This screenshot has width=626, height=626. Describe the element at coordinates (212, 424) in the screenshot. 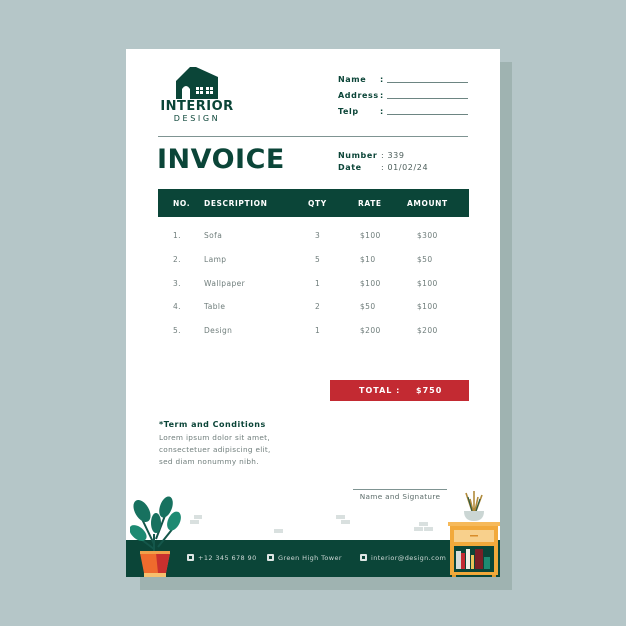

I see `terms-title: *Term and Conditions` at that location.